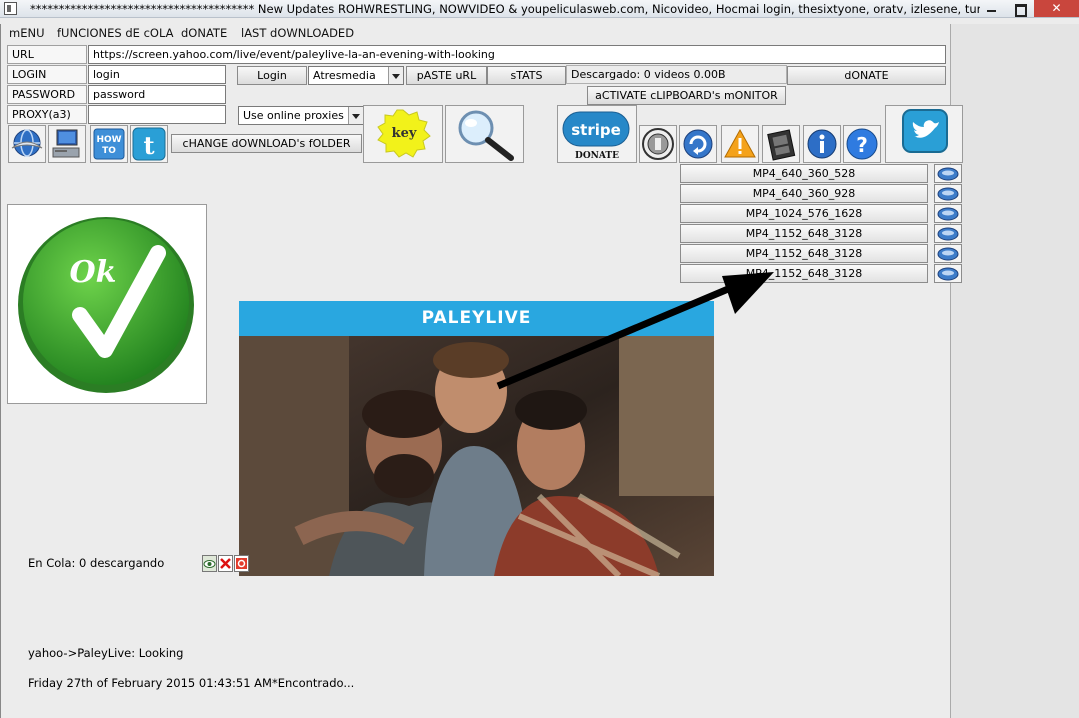 The height and width of the screenshot is (718, 1079). What do you see at coordinates (204, 33) in the screenshot?
I see `menu-donate: dONATE` at bounding box center [204, 33].